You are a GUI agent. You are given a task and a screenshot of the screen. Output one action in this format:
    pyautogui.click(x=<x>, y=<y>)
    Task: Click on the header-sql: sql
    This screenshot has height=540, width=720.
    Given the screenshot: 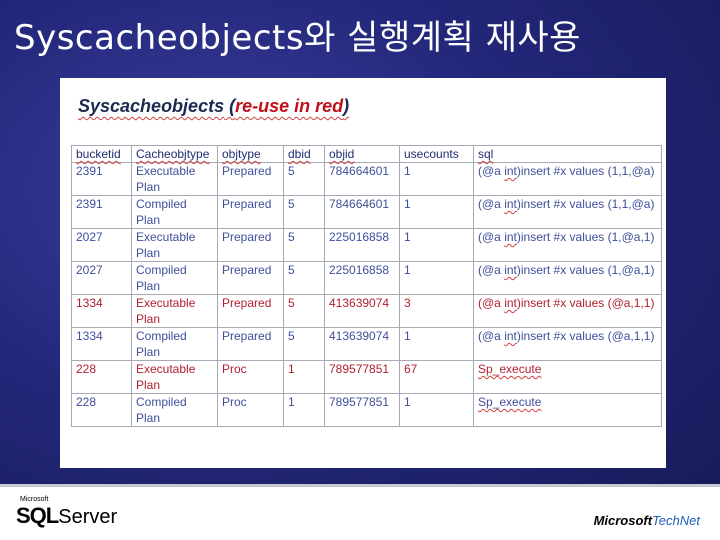 What is the action you would take?
    pyautogui.click(x=567, y=154)
    